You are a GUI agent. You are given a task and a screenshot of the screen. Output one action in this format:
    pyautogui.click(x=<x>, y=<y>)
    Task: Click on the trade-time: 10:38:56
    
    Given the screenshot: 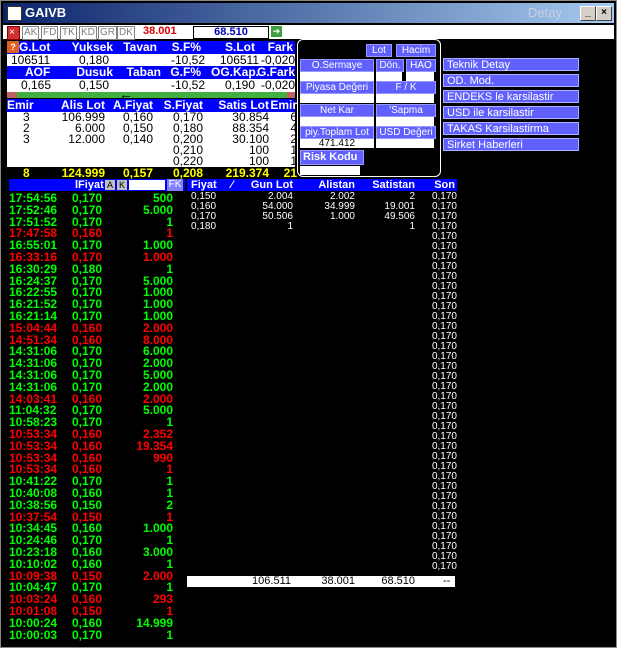 What is the action you would take?
    pyautogui.click(x=33, y=504)
    